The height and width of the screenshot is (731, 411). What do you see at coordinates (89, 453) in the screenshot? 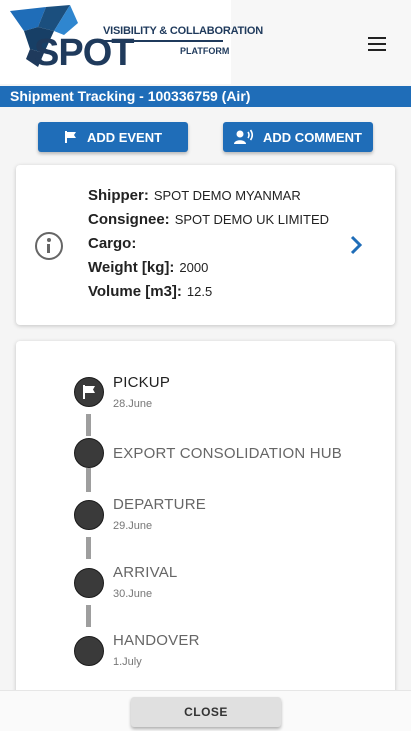
I see `timeline-dot-export-hub` at bounding box center [89, 453].